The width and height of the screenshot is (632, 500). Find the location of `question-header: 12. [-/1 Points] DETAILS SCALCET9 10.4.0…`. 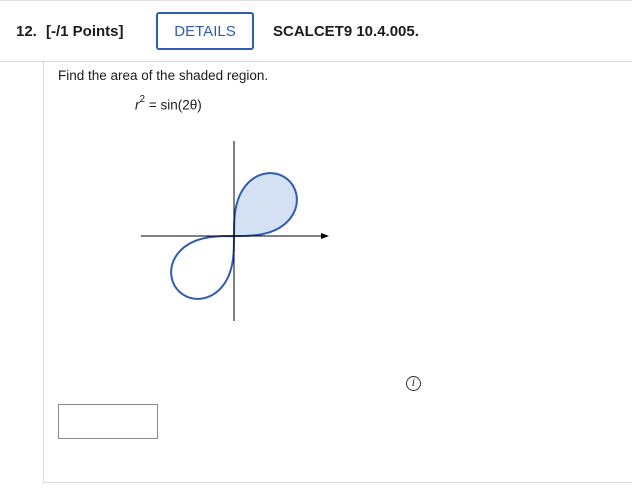

question-header: 12. [-/1 Points] DETAILS SCALCET9 10.4.0… is located at coordinates (316, 31).